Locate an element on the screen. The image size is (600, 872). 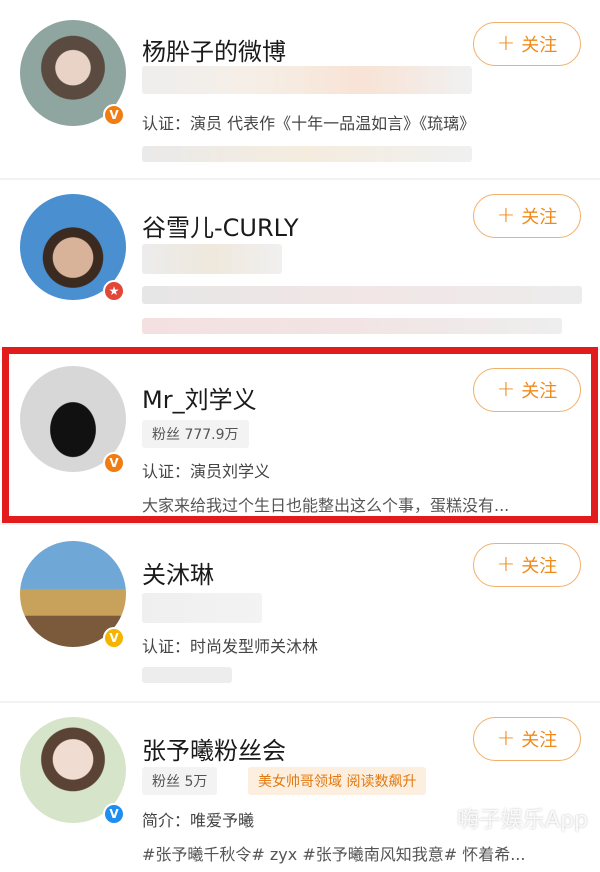
verified-star-icon: ★ is located at coordinates (114, 291).